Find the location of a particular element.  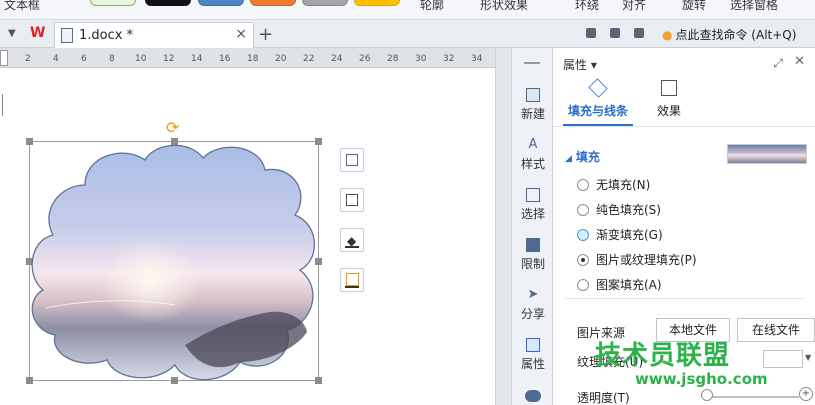

online-file-button: 在线文件 is located at coordinates (776, 330).